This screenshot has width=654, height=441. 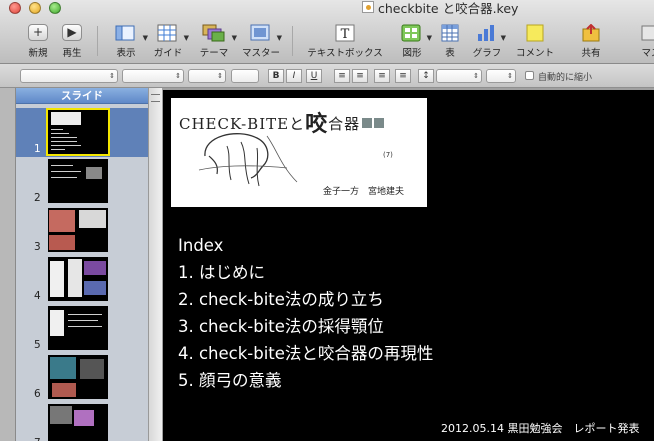 What do you see at coordinates (221, 272) in the screenshot?
I see `index-item: 1. はじめに` at bounding box center [221, 272].